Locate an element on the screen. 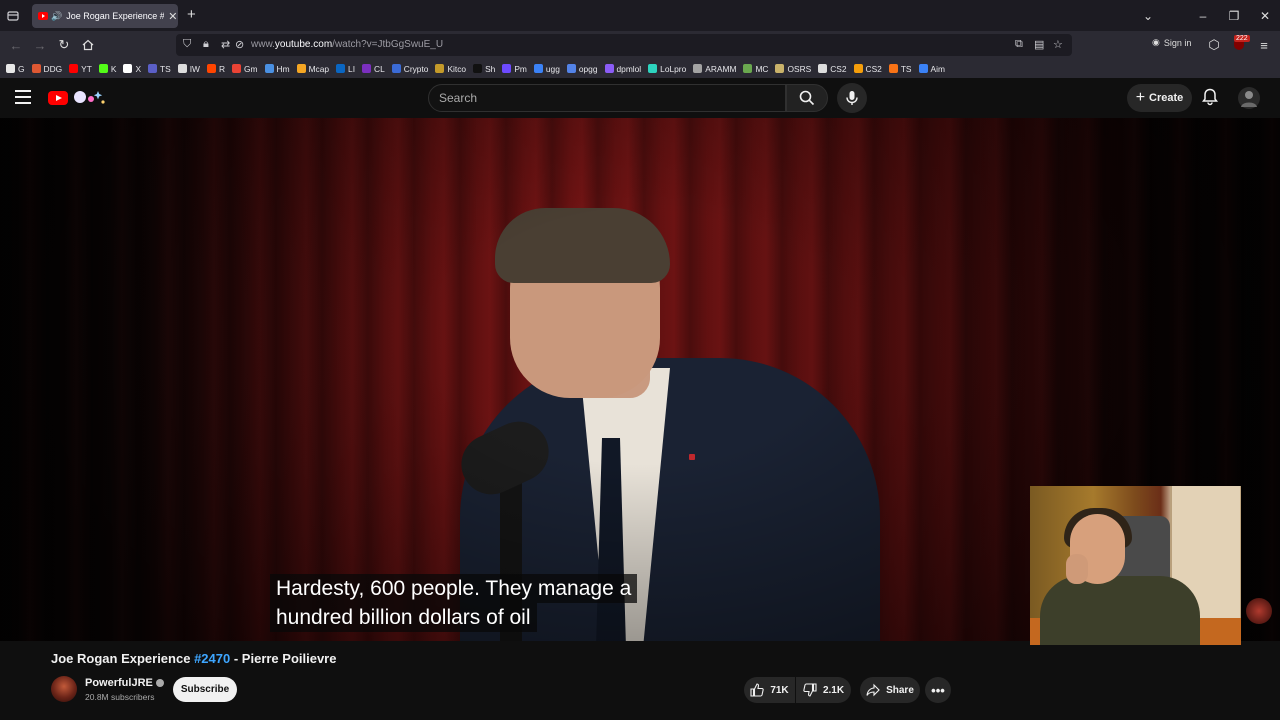 This screenshot has width=1280, height=720. hashtag-link: #2470 is located at coordinates (212, 658).